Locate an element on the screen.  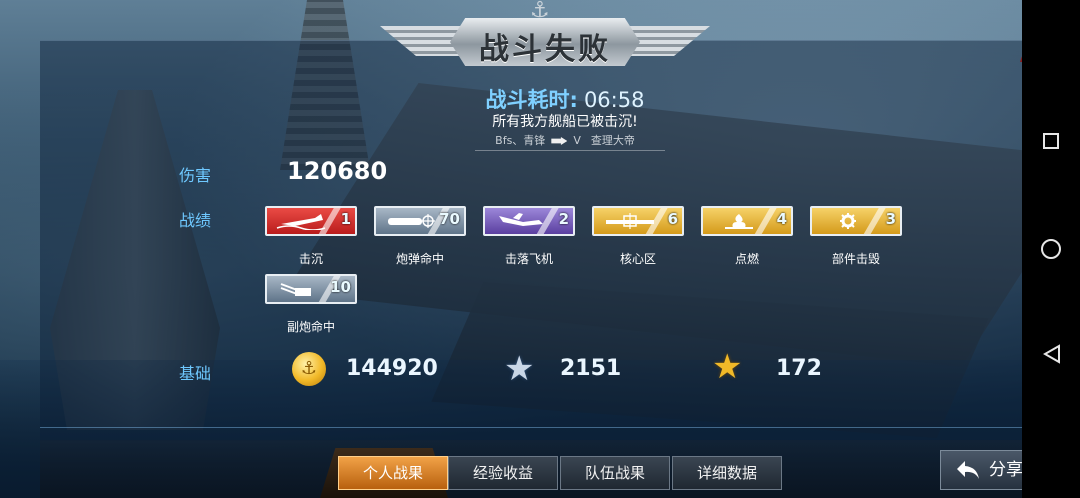
record-label: 战绩 is located at coordinates (195, 220).